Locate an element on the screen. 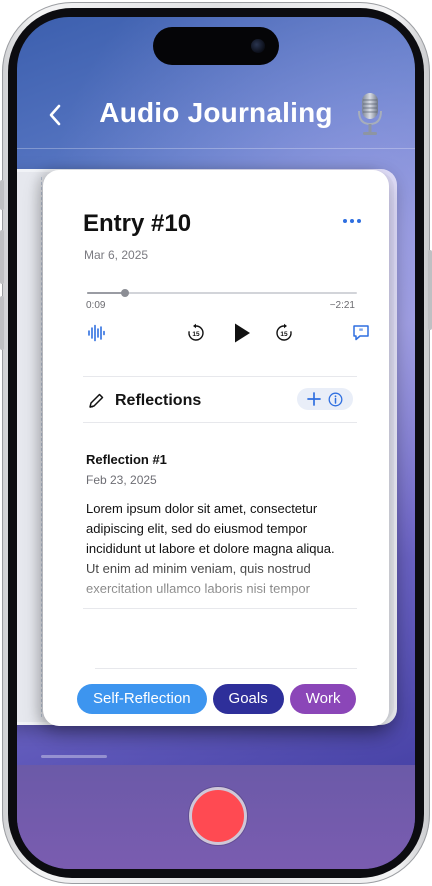 The height and width of the screenshot is (886, 432). reflections-header: Reflections is located at coordinates (144, 401).